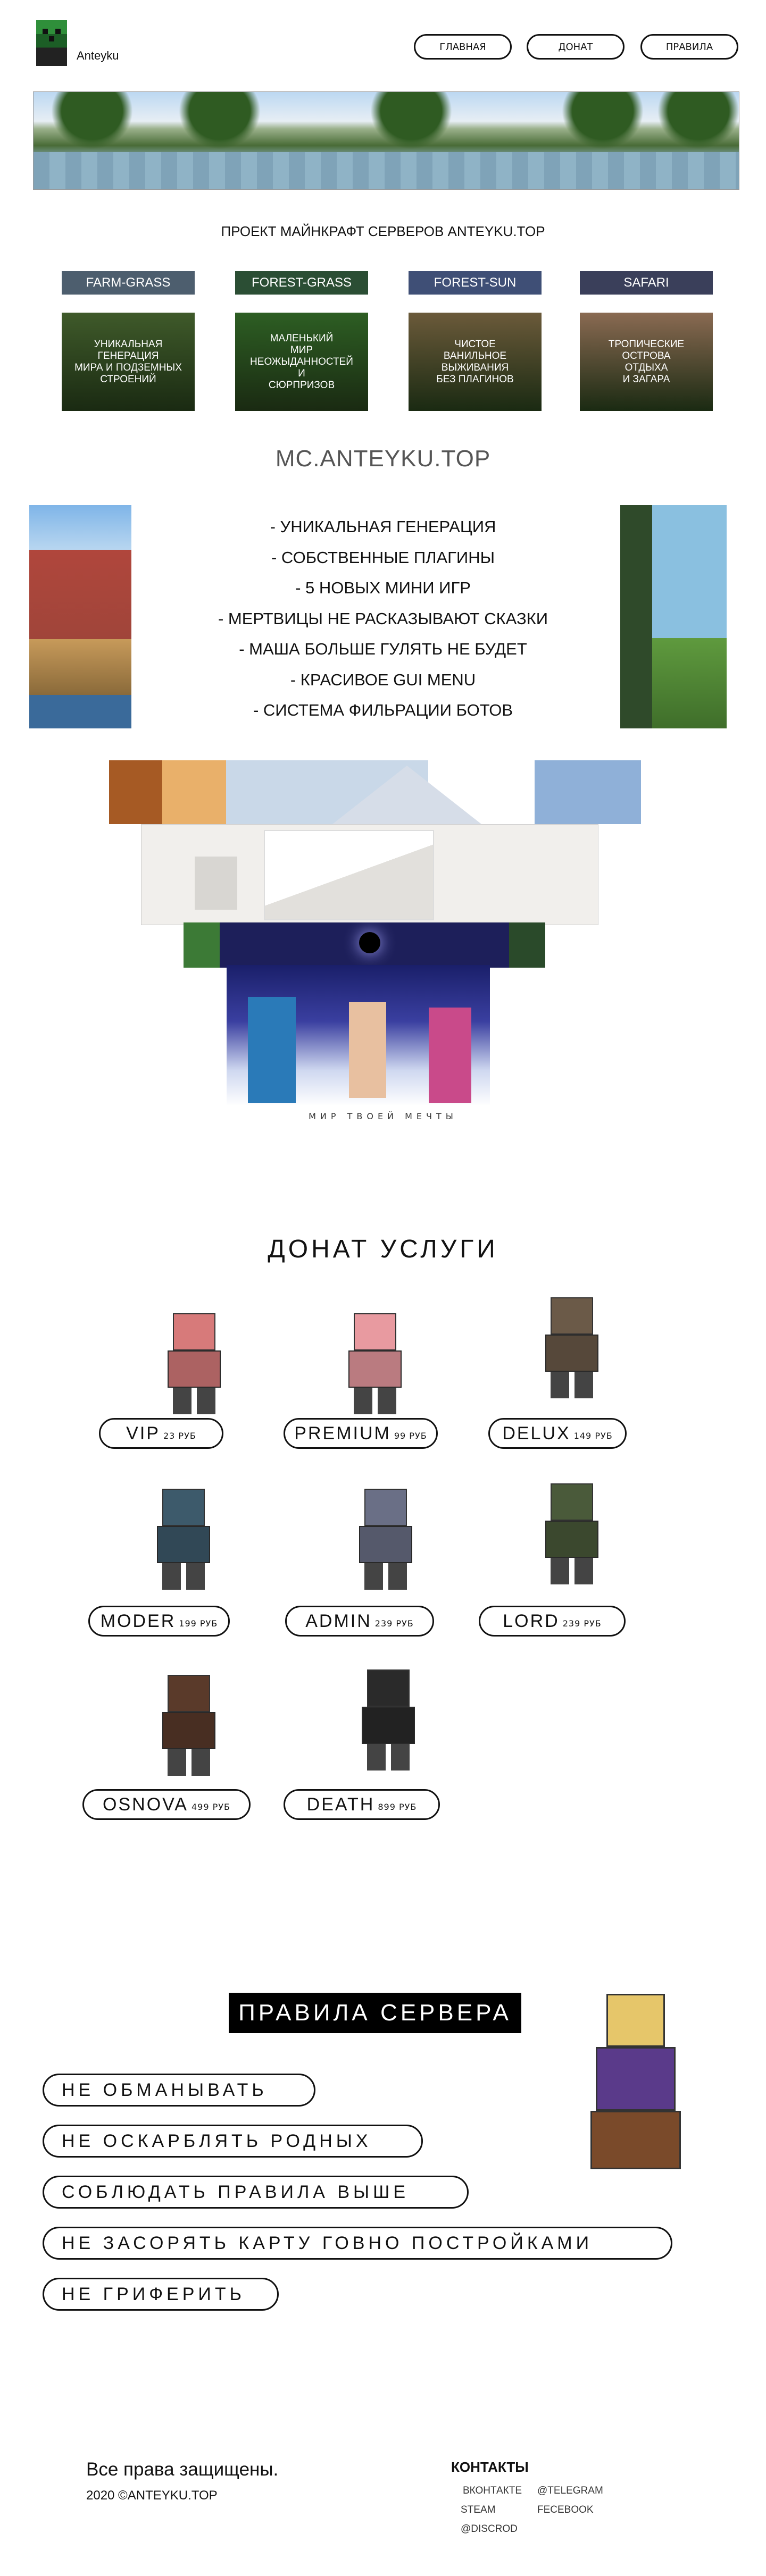 The height and width of the screenshot is (2576, 766). What do you see at coordinates (531, 1620) in the screenshot?
I see `donat-package-name: LORD` at bounding box center [531, 1620].